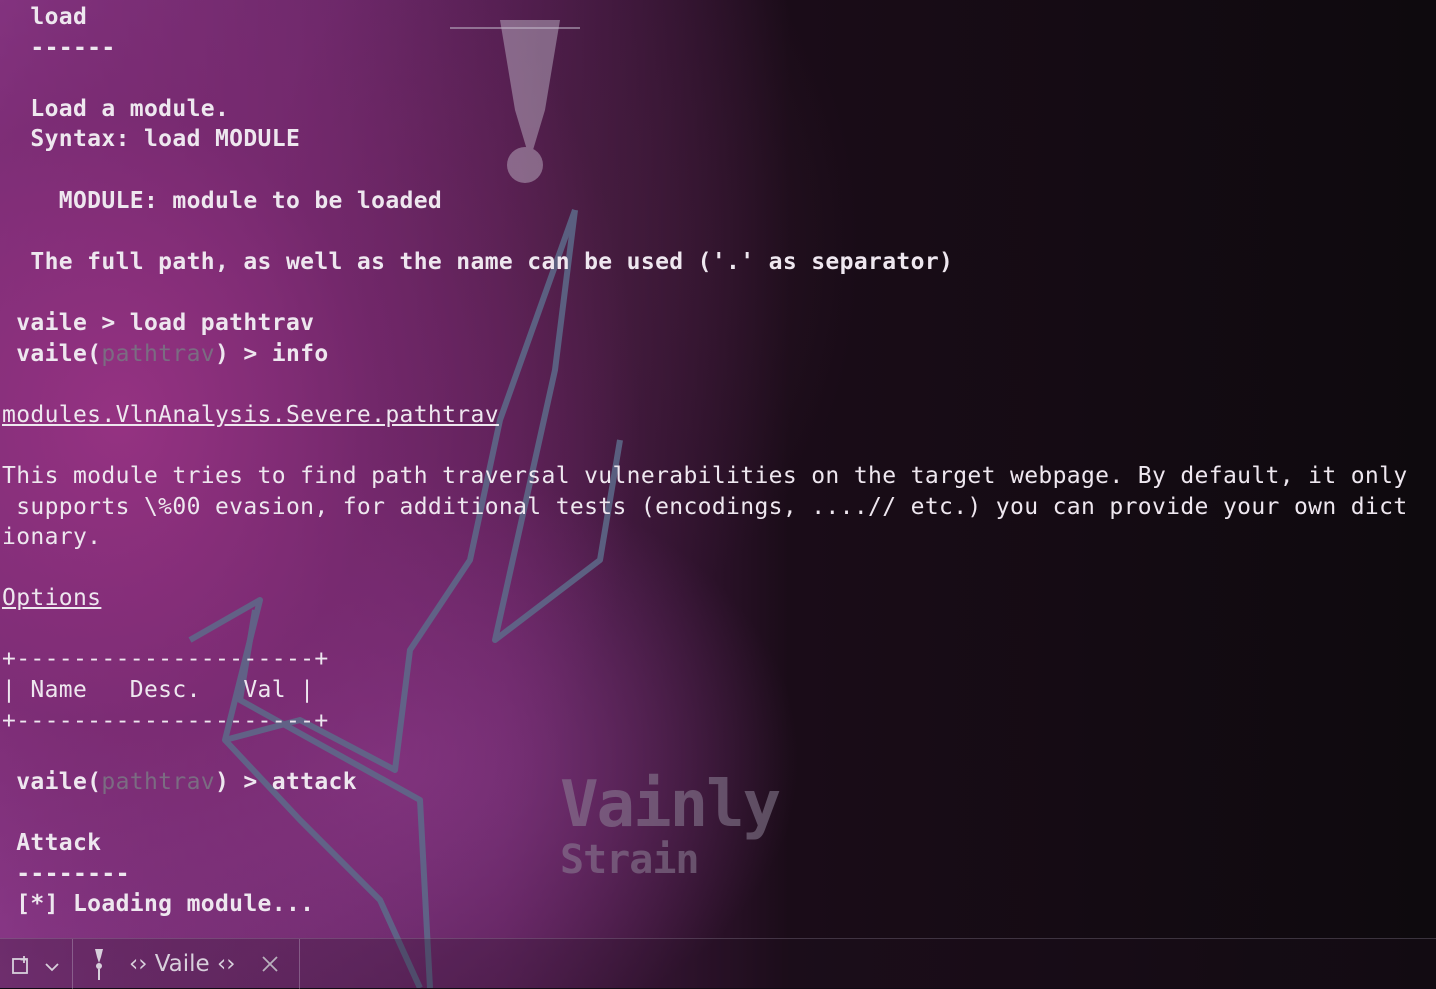 Image resolution: width=1436 pixels, height=989 pixels. What do you see at coordinates (222, 200) in the screenshot?
I see `terminal-text: MODULE: module to be loaded` at bounding box center [222, 200].